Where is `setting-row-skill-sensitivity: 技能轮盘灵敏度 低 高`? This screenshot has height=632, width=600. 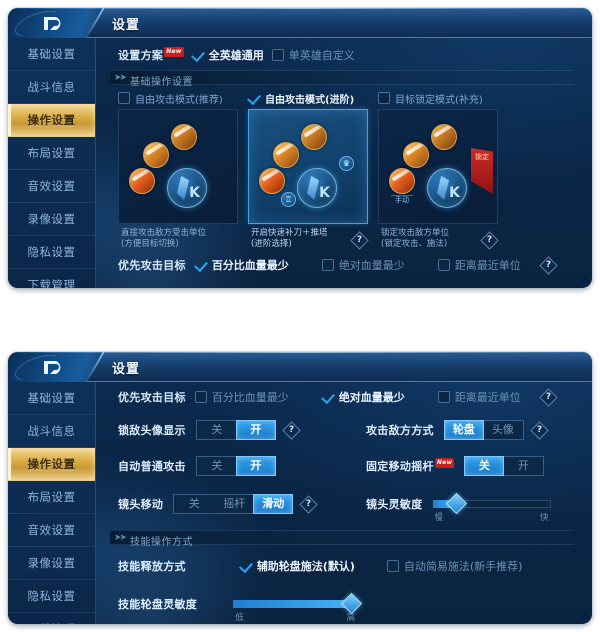 setting-row-skill-sensitivity: 技能轮盘灵敏度 低 高 is located at coordinates (240, 607).